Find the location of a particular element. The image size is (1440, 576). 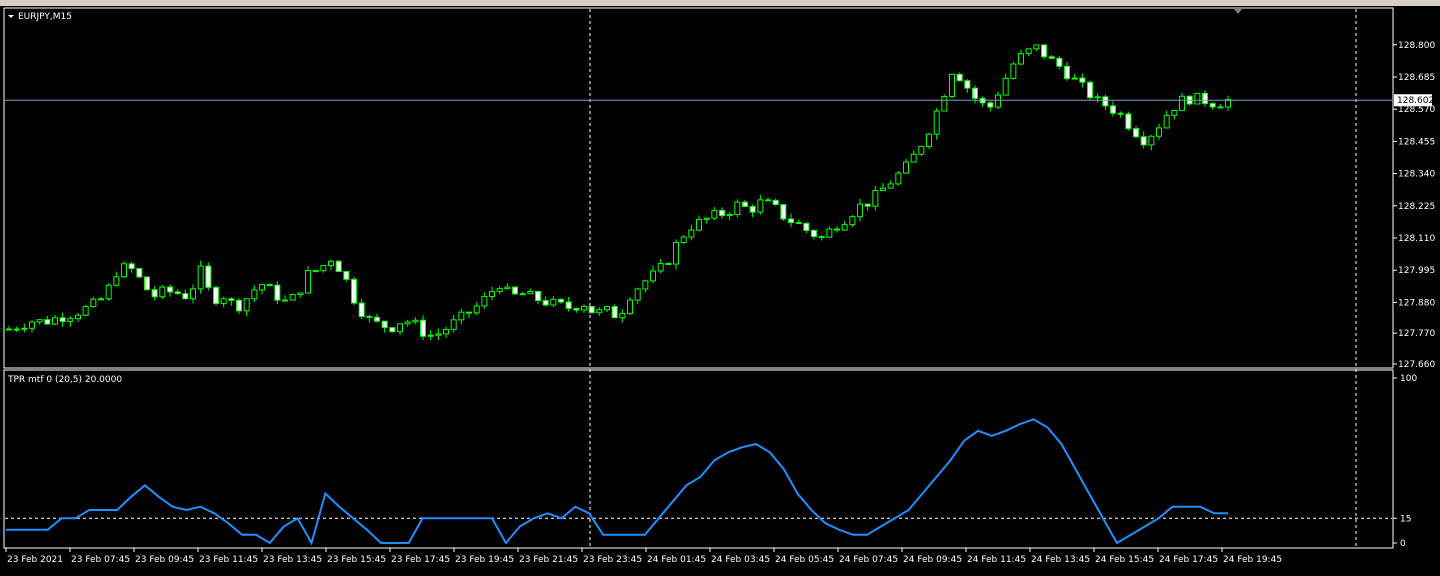

price-tick-label: 127.660 is located at coordinates (1416, 365).